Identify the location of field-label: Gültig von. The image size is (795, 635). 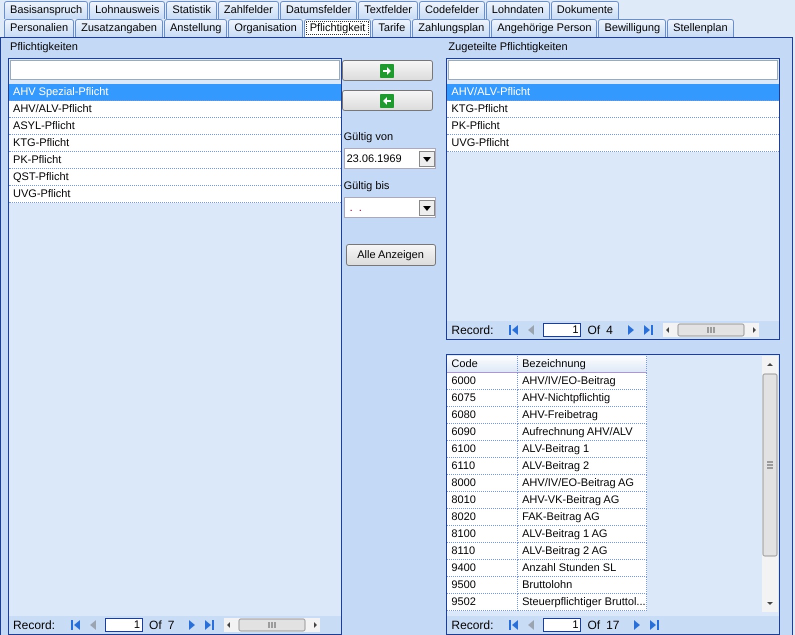
(369, 137).